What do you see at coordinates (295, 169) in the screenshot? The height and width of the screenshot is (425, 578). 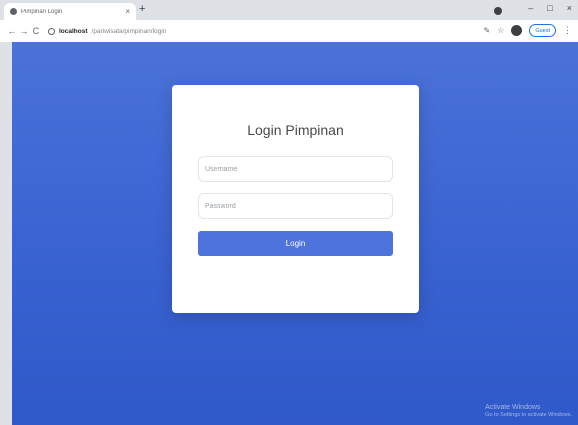 I see `username-field` at bounding box center [295, 169].